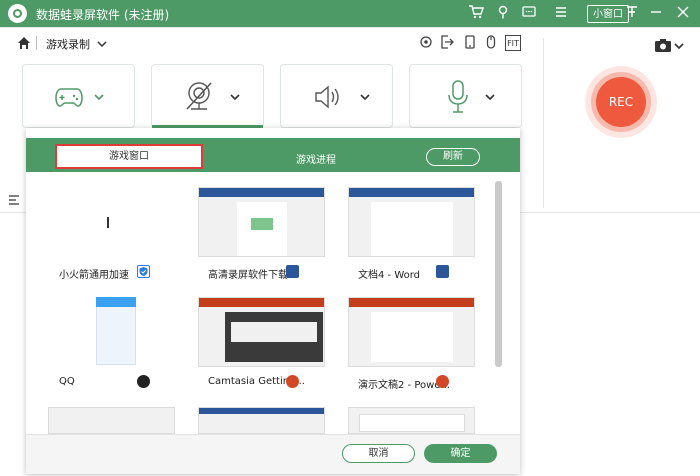 The width and height of the screenshot is (700, 476). I want to click on slide-dialog, so click(274, 332).